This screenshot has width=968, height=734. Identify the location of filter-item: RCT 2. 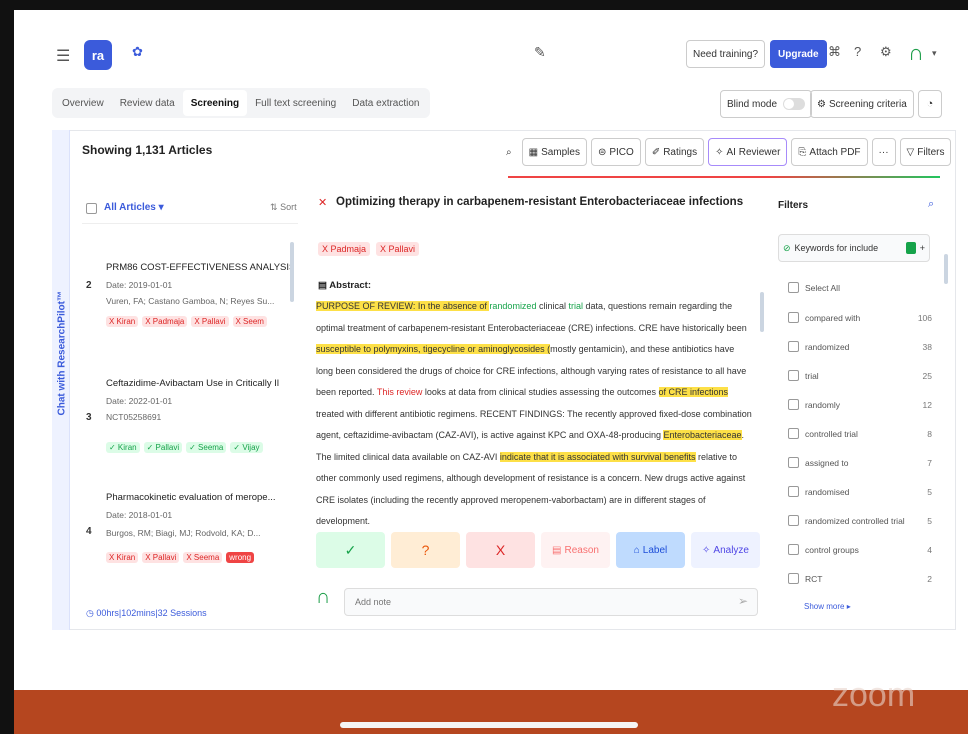
(860, 578).